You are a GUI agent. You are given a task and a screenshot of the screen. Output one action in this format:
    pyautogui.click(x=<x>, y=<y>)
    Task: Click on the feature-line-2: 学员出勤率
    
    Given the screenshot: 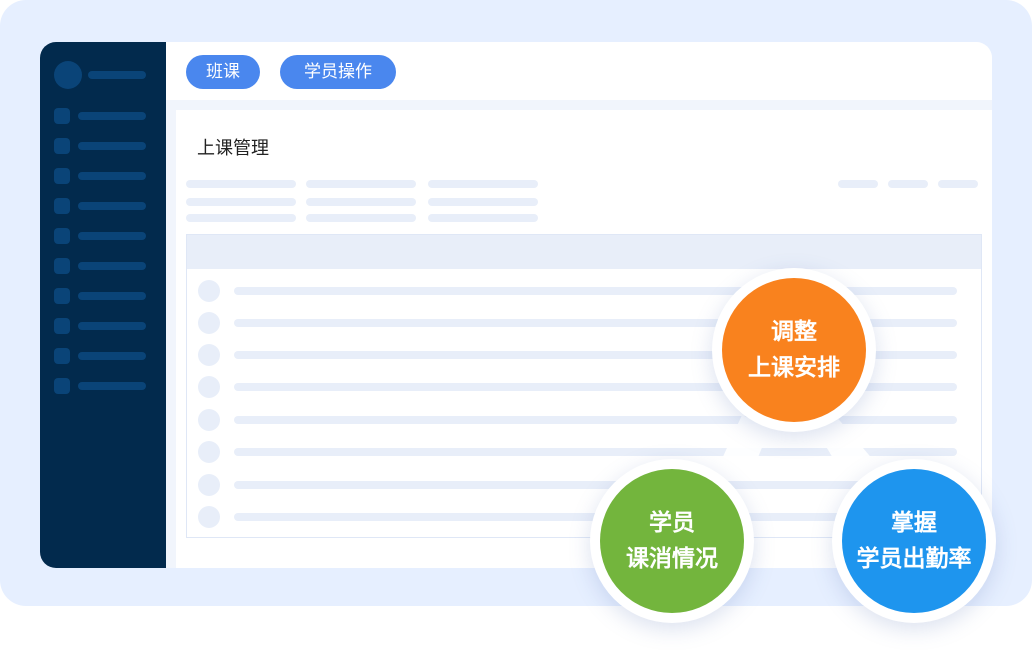 What is the action you would take?
    pyautogui.click(x=914, y=559)
    